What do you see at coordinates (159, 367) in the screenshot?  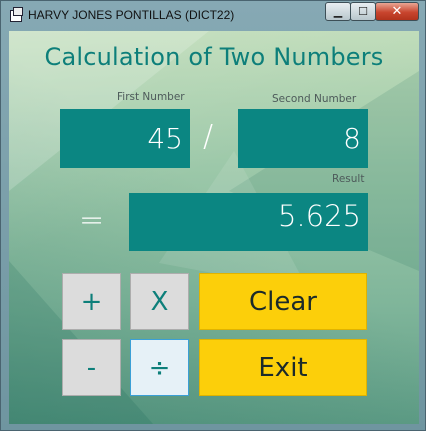 I see `divide-button: ÷` at bounding box center [159, 367].